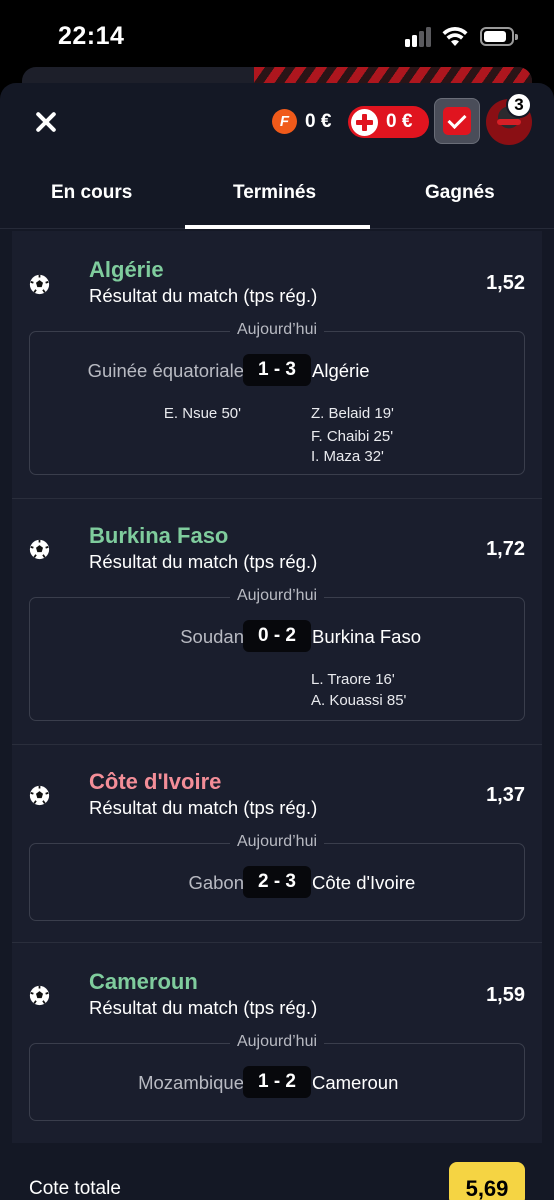 This screenshot has height=1200, width=554. I want to click on away-team: Côte d'Ivoire, so click(364, 882).